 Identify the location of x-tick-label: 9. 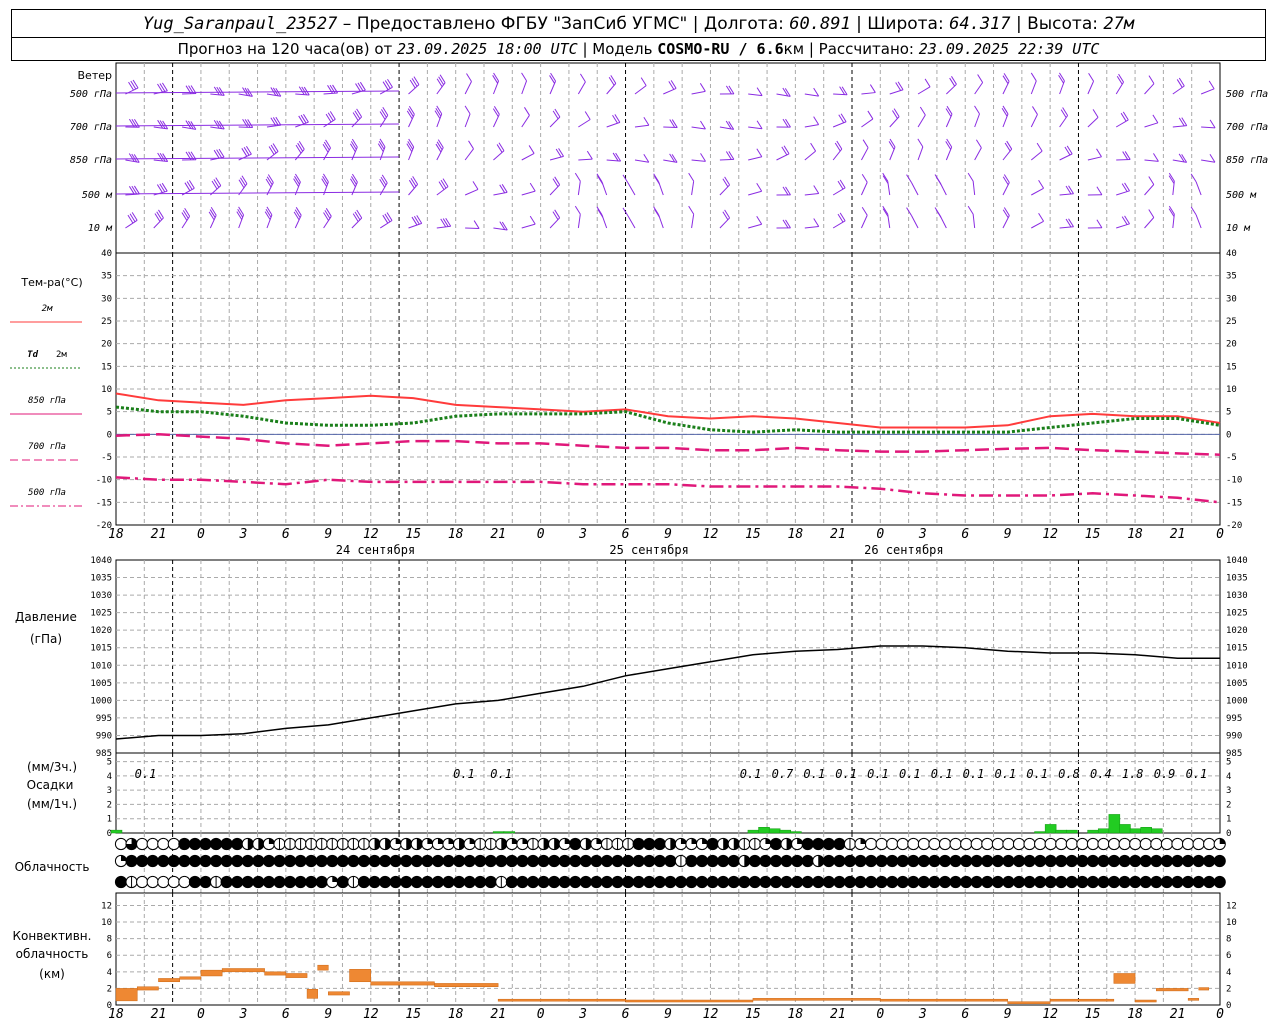
(668, 534).